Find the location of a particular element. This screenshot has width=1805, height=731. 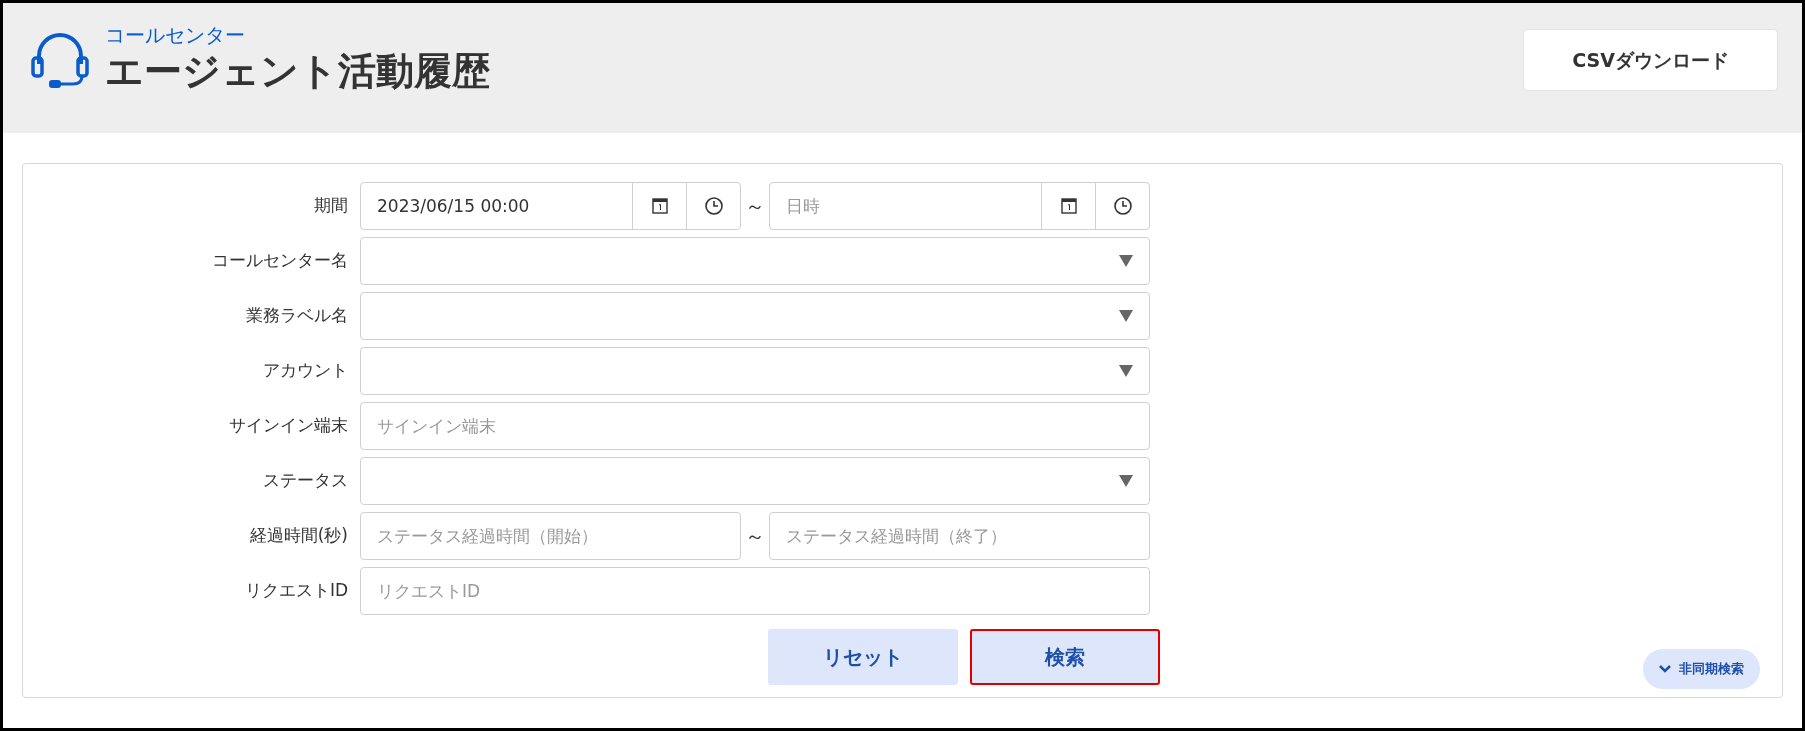

number-input: ステータス経過時間（開始） is located at coordinates (550, 536).